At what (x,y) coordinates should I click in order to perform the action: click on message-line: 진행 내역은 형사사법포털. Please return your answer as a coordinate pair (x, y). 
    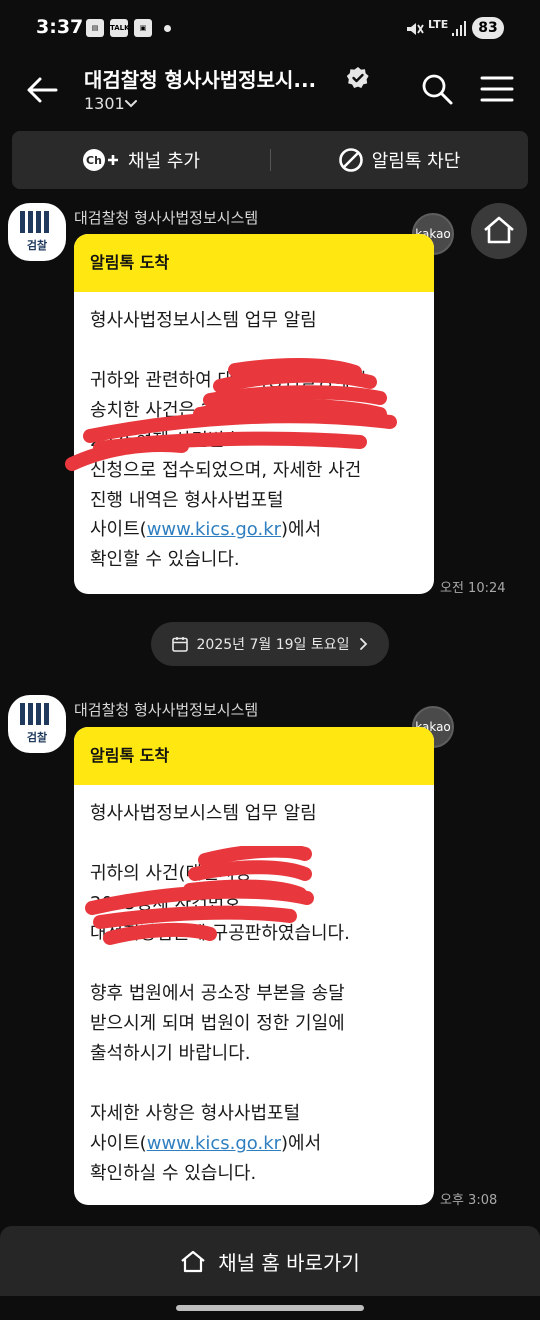
    Looking at the image, I should click on (187, 500).